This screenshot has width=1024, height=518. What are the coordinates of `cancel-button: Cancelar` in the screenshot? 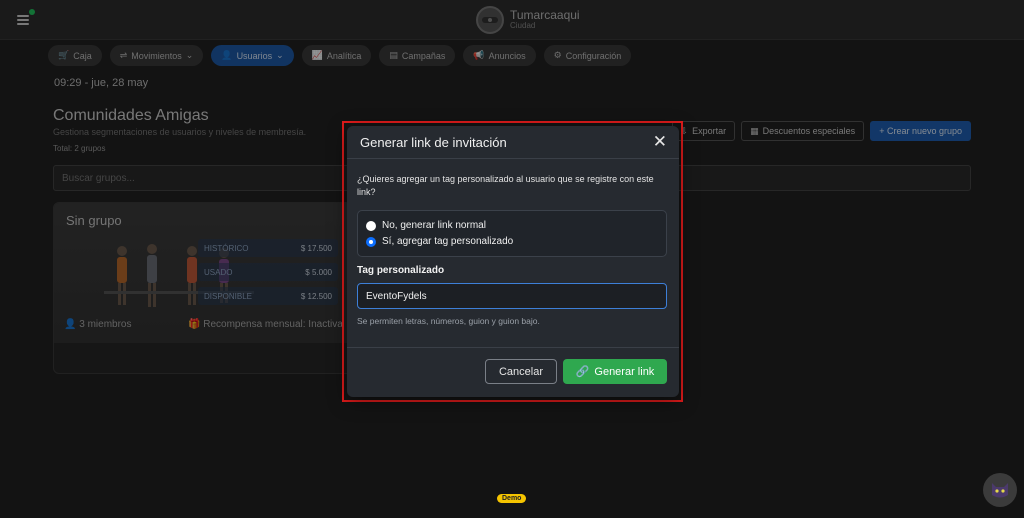 It's located at (521, 371).